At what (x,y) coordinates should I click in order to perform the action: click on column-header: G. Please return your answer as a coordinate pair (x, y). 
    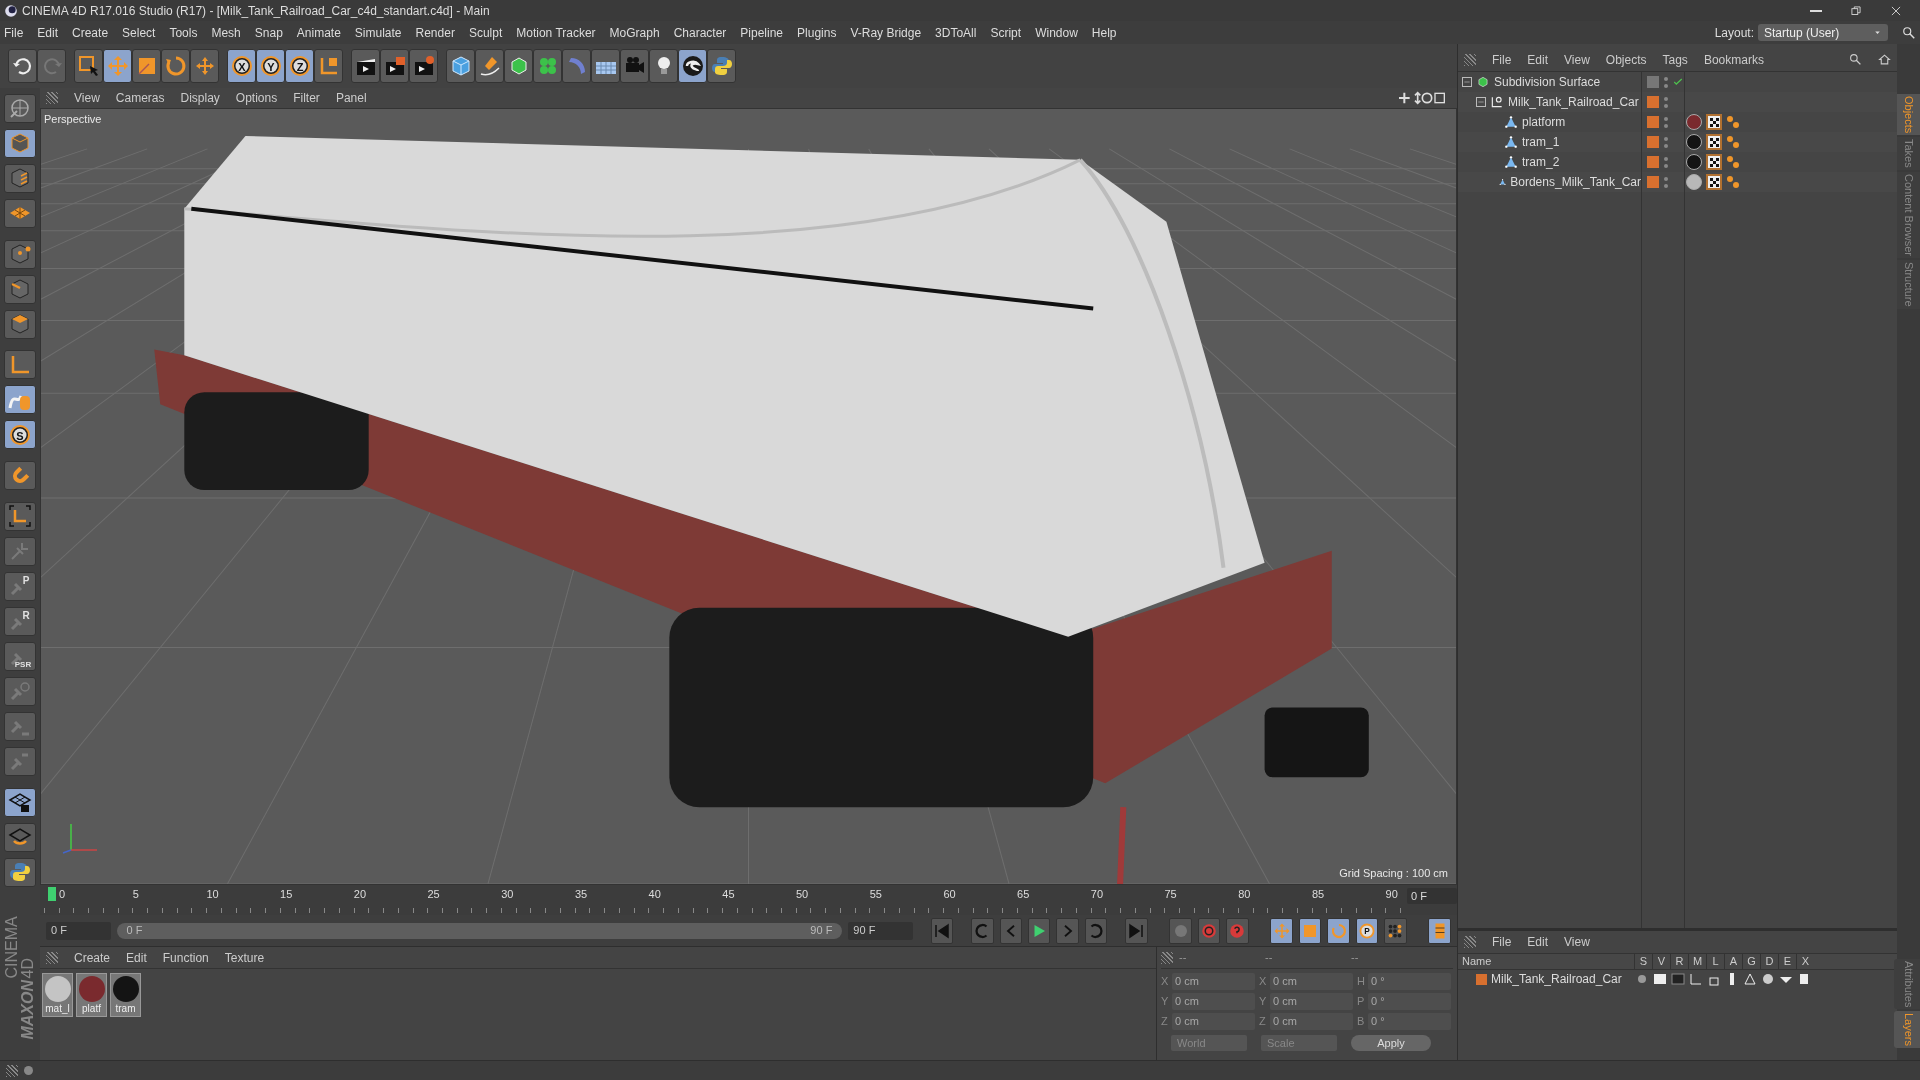
    Looking at the image, I should click on (1751, 961).